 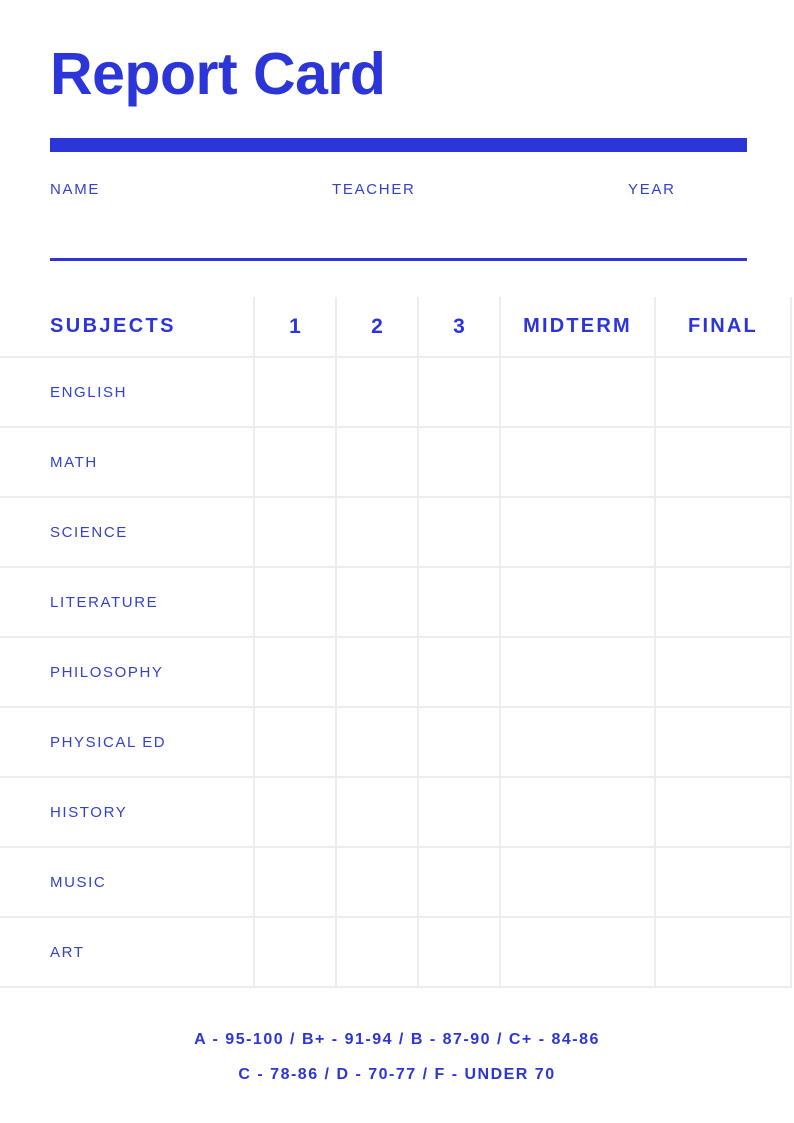 What do you see at coordinates (377, 742) in the screenshot?
I see `grade-cell-physical-ed-q2` at bounding box center [377, 742].